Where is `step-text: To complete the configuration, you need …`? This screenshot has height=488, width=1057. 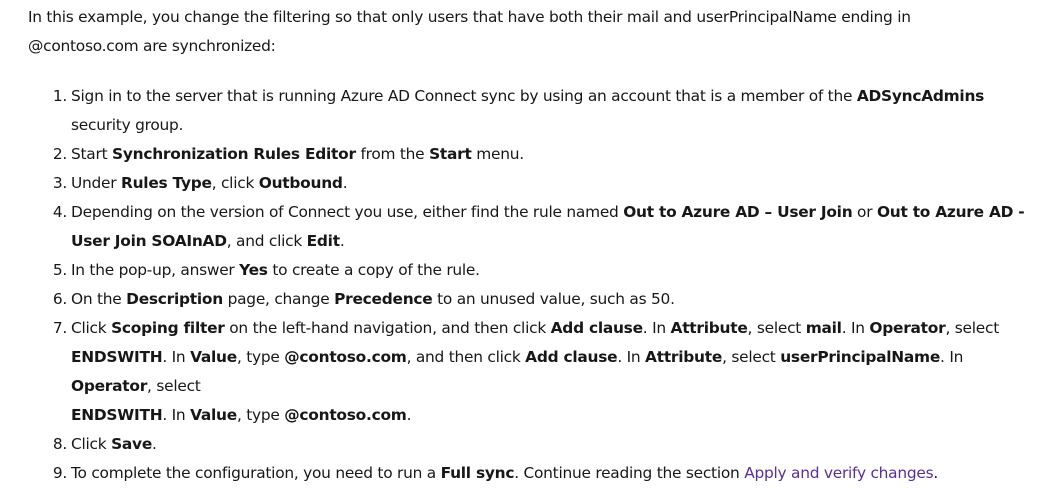
step-text: To complete the configuration, you need … is located at coordinates (256, 473).